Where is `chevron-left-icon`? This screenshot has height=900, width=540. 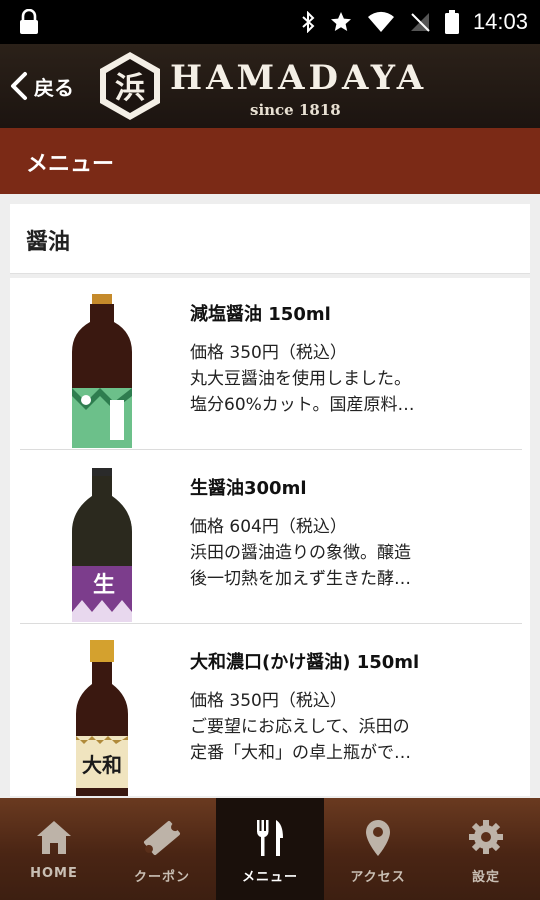
chevron-left-icon is located at coordinates (19, 86).